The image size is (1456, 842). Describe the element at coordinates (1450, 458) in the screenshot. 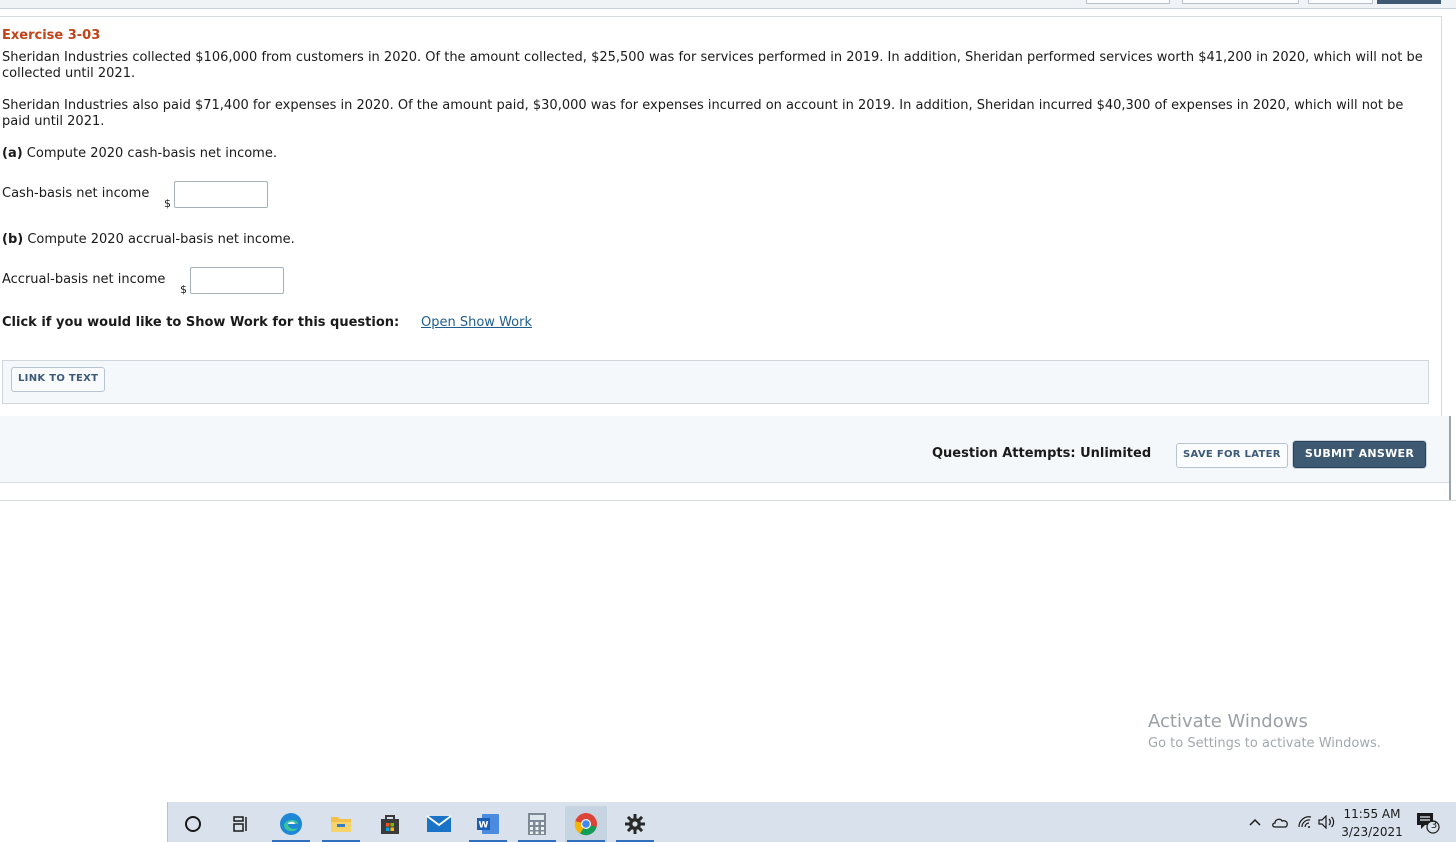

I see `right-rule` at that location.